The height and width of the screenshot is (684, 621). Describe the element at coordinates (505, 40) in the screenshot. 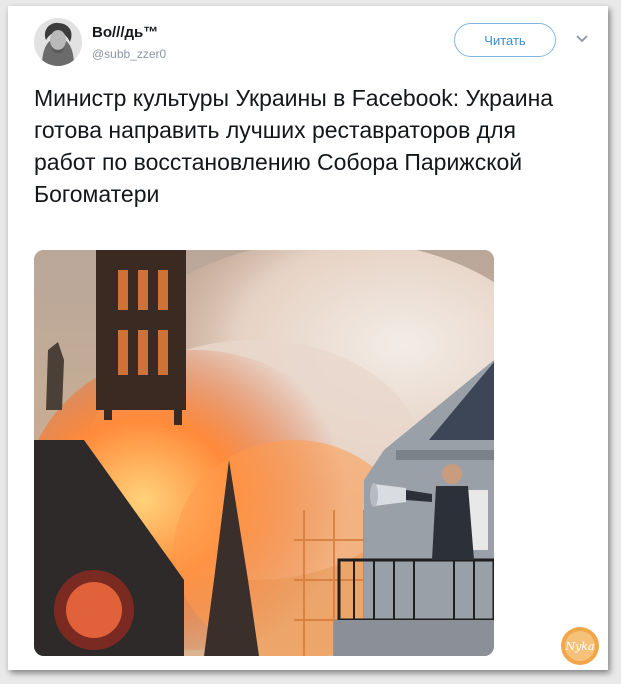

I see `follow-button: Читать` at that location.